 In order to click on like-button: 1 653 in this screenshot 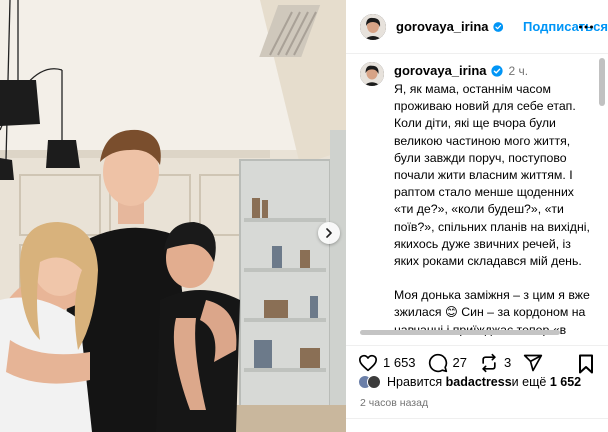, I will do `click(387, 363)`.